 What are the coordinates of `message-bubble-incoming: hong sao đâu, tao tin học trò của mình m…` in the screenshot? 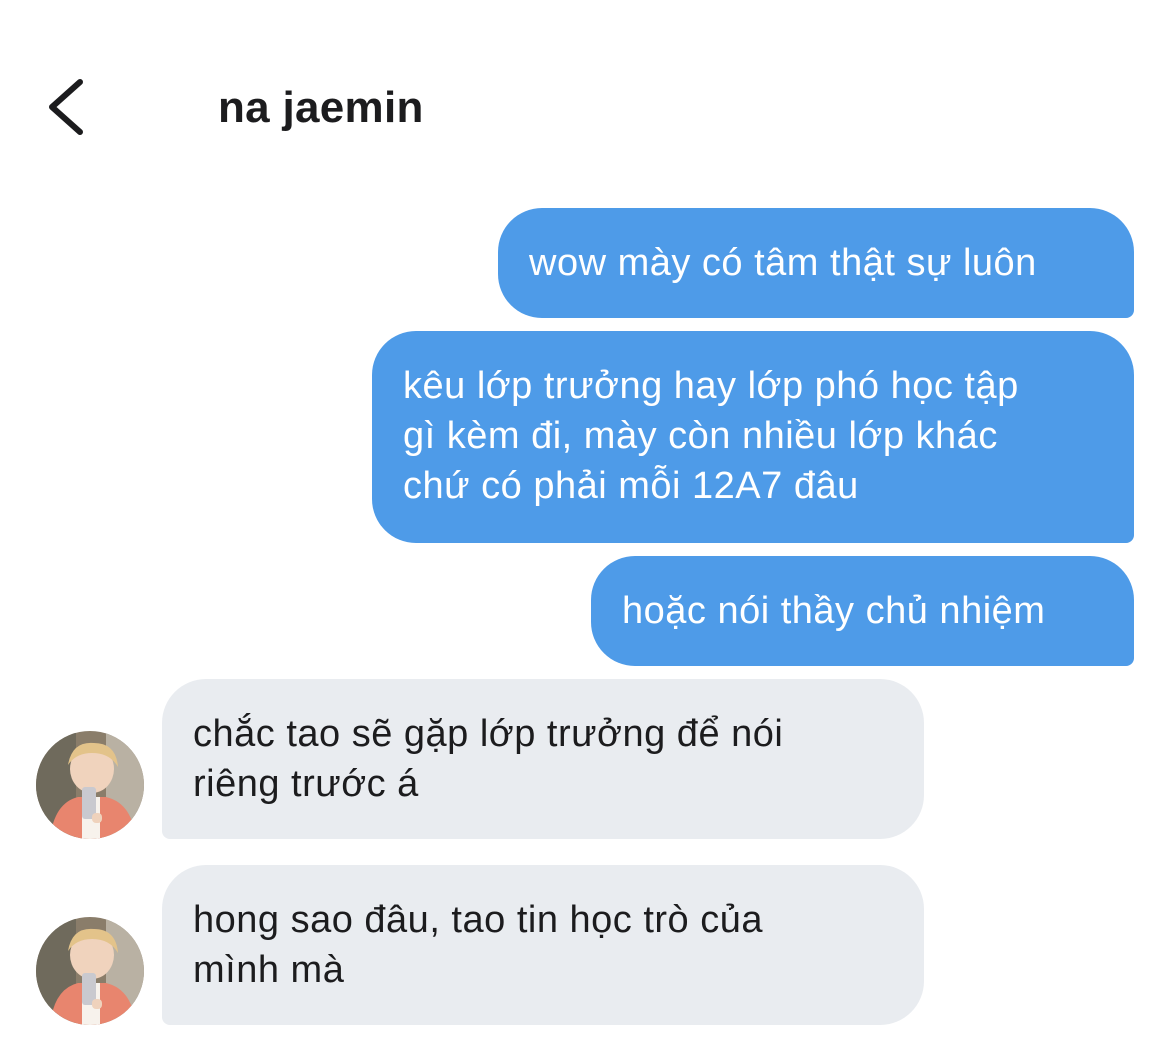 It's located at (543, 945).